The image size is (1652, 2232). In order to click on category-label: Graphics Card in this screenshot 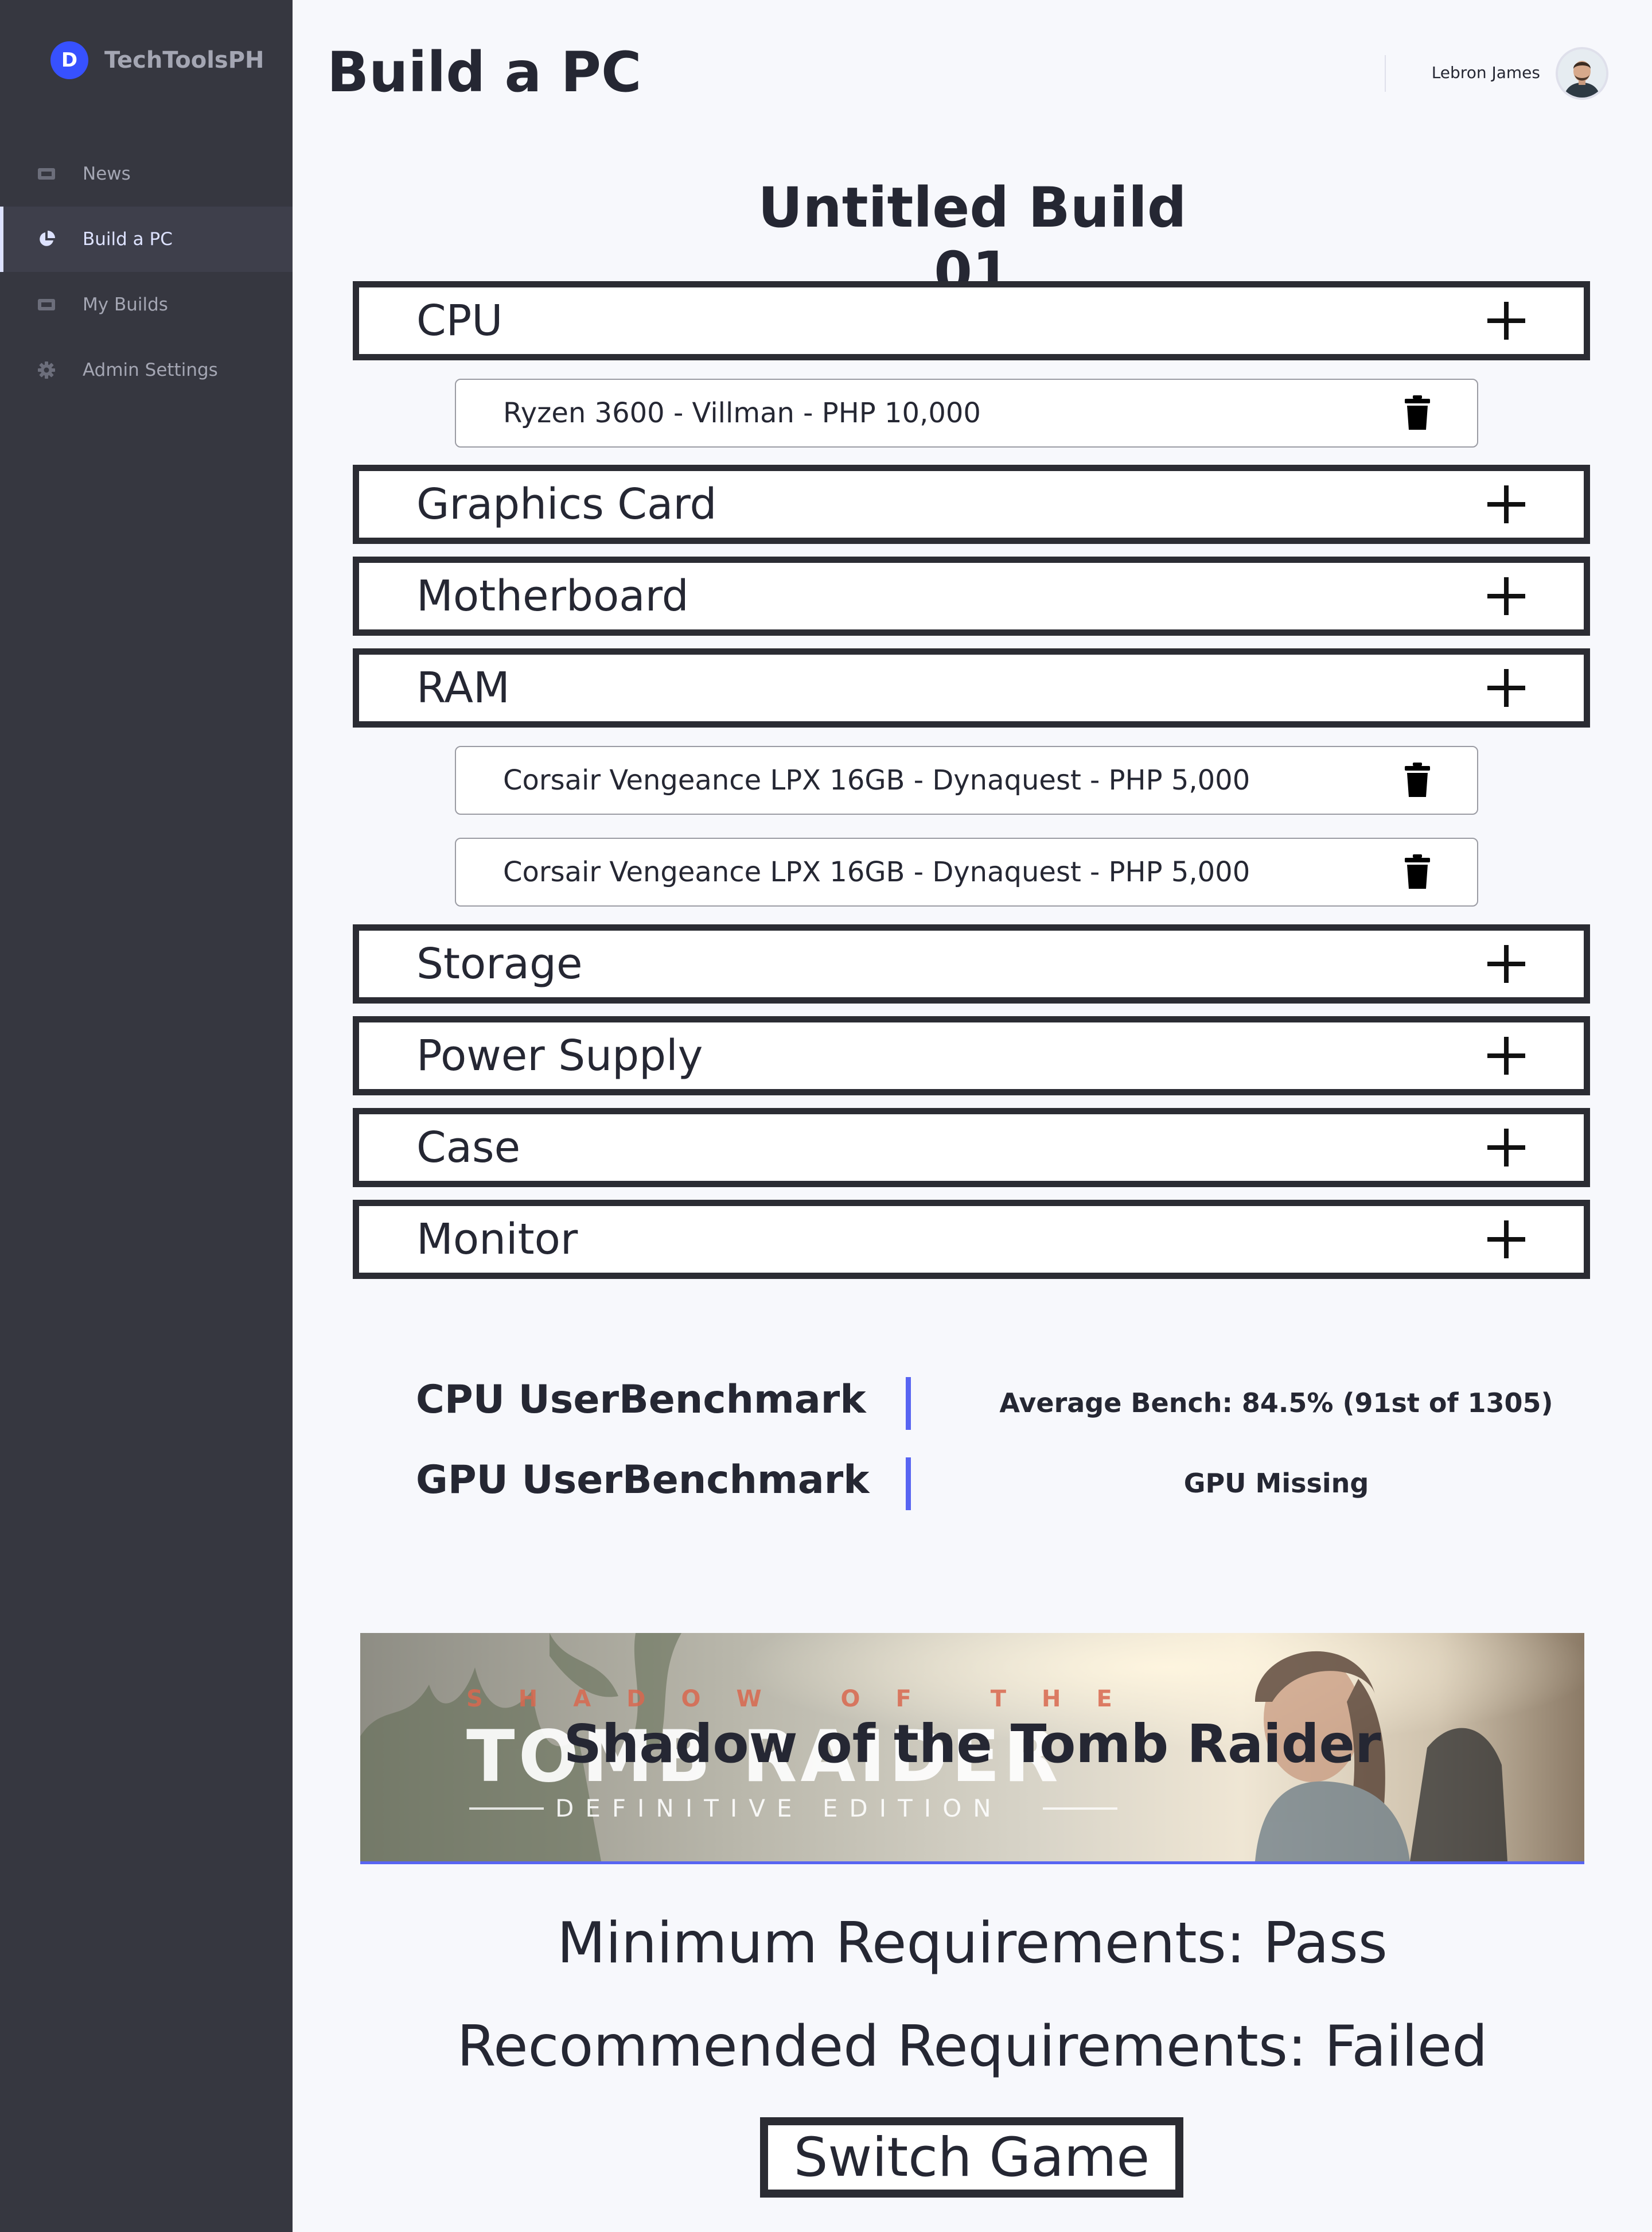, I will do `click(566, 504)`.